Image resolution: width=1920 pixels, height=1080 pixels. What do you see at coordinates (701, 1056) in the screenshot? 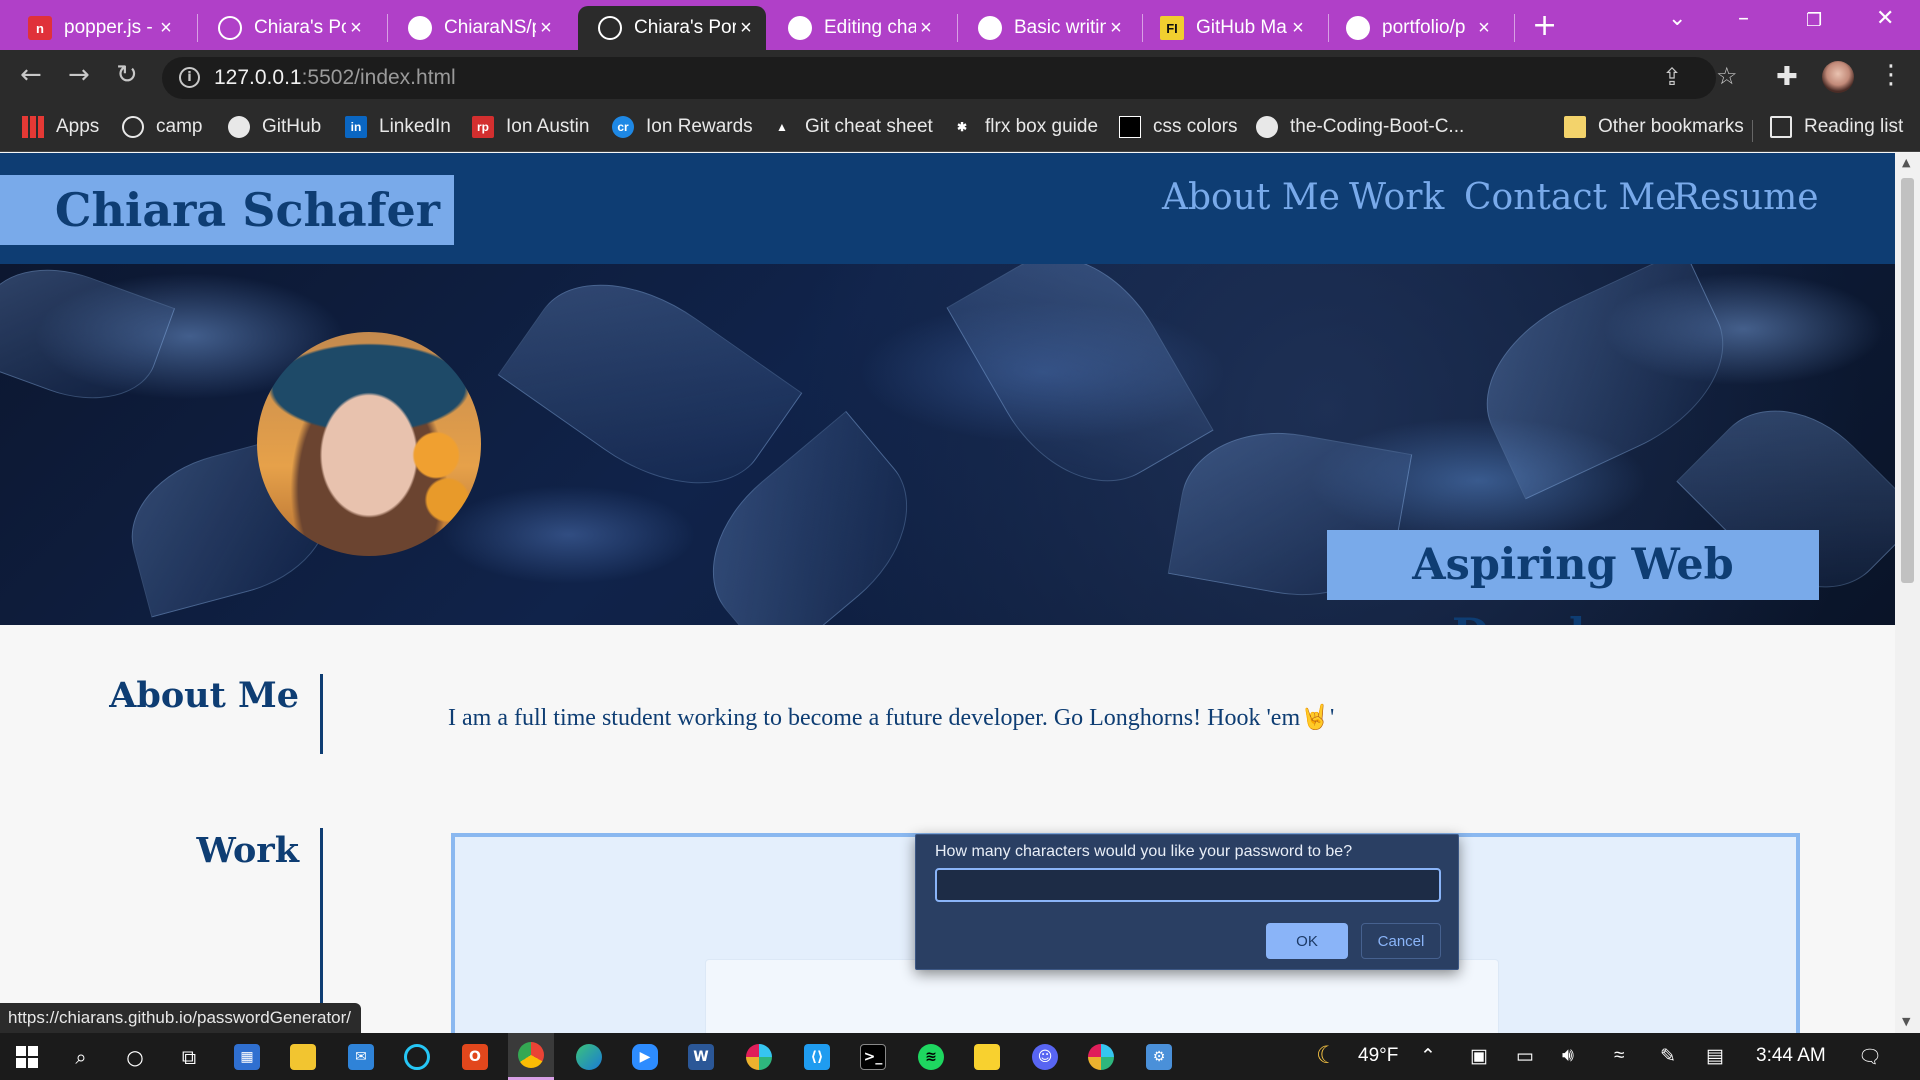
I see `word-icon: W` at bounding box center [701, 1056].